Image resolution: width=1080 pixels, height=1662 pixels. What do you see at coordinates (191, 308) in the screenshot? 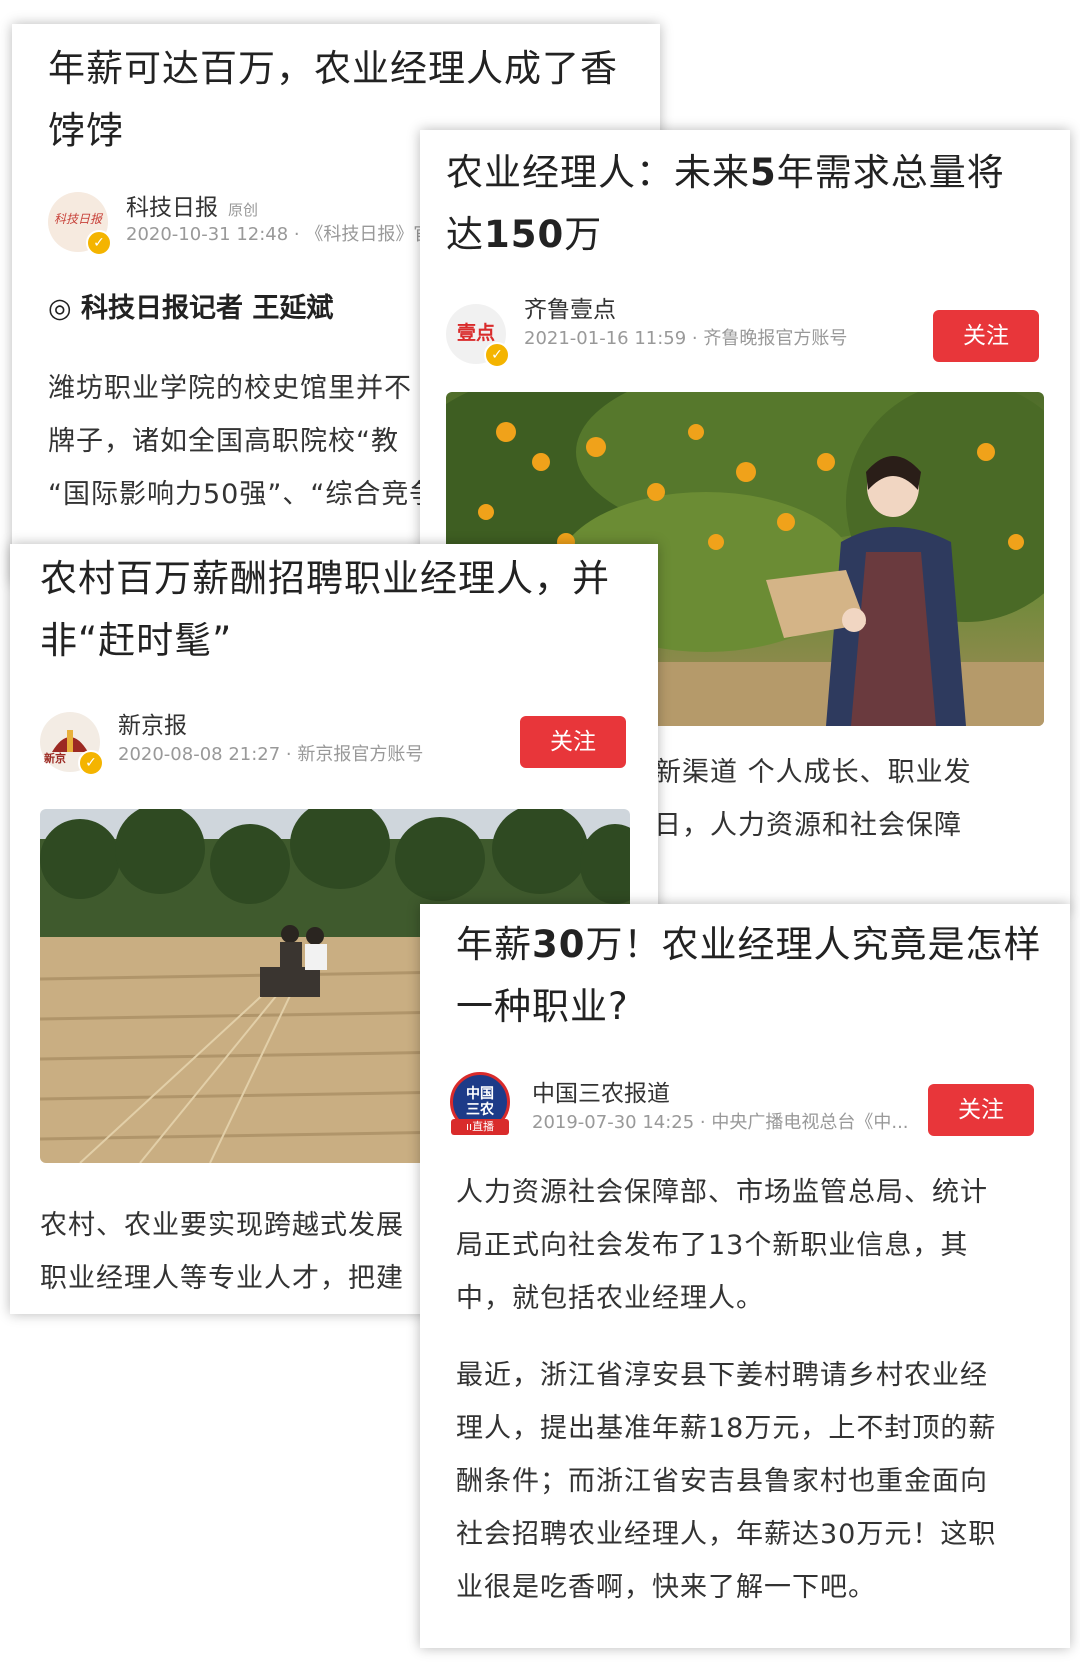
I see `byline: ◎ 科技日报记者 王延斌` at bounding box center [191, 308].